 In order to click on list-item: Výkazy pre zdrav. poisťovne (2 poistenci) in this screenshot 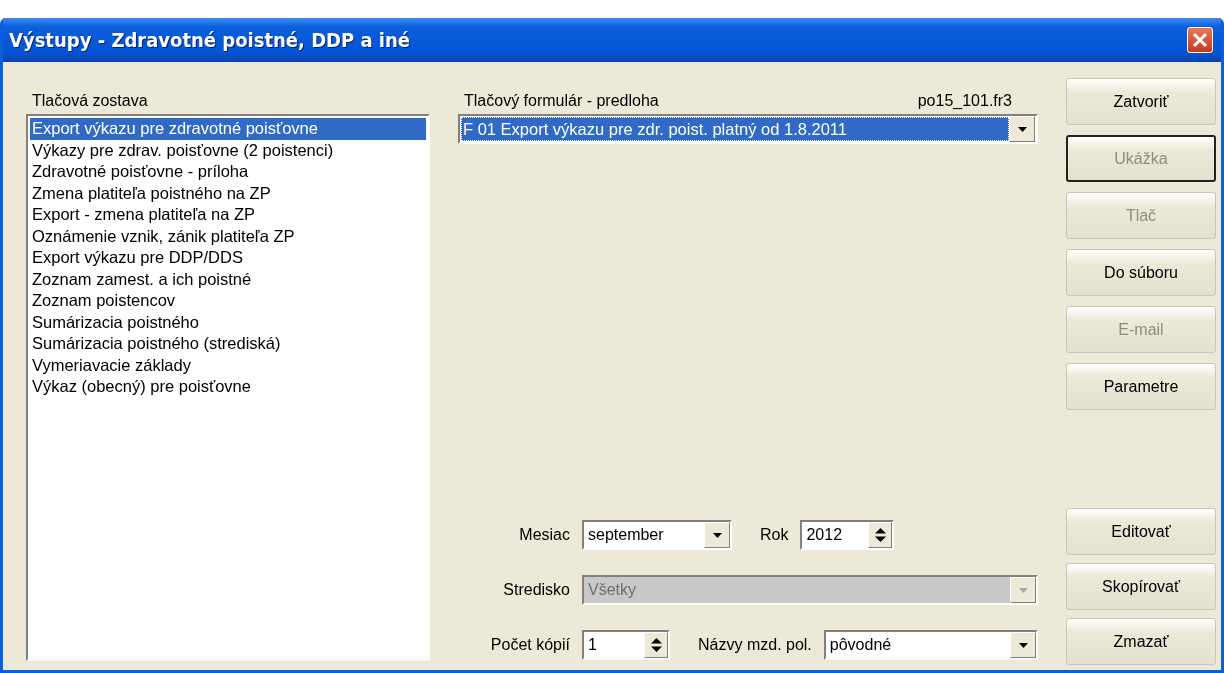, I will do `click(228, 150)`.